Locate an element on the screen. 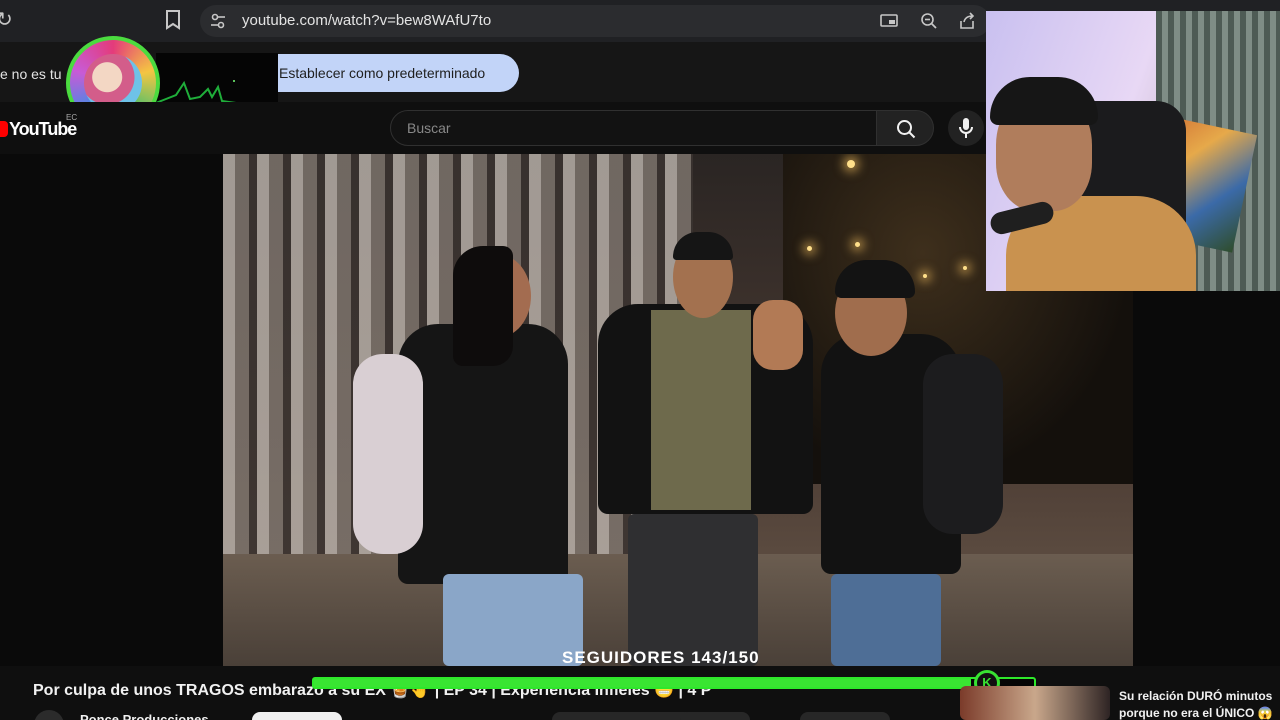 The image size is (1280, 720). reload-icon: ↻ is located at coordinates (8, 20).